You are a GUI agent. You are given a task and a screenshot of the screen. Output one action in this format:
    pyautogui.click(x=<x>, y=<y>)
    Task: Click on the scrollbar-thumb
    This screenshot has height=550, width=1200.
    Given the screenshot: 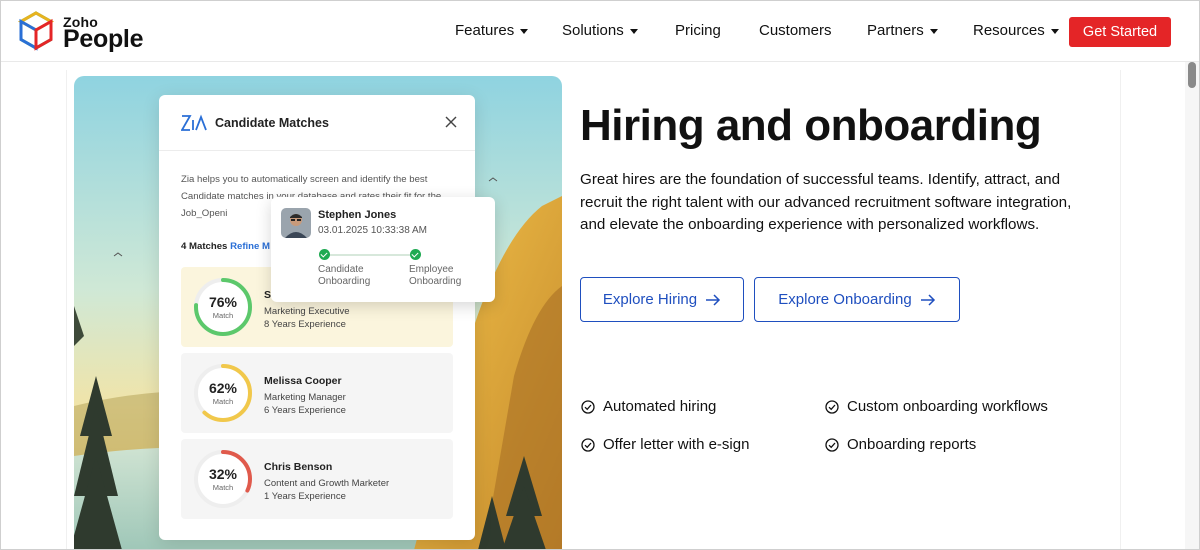 What is the action you would take?
    pyautogui.click(x=1192, y=75)
    